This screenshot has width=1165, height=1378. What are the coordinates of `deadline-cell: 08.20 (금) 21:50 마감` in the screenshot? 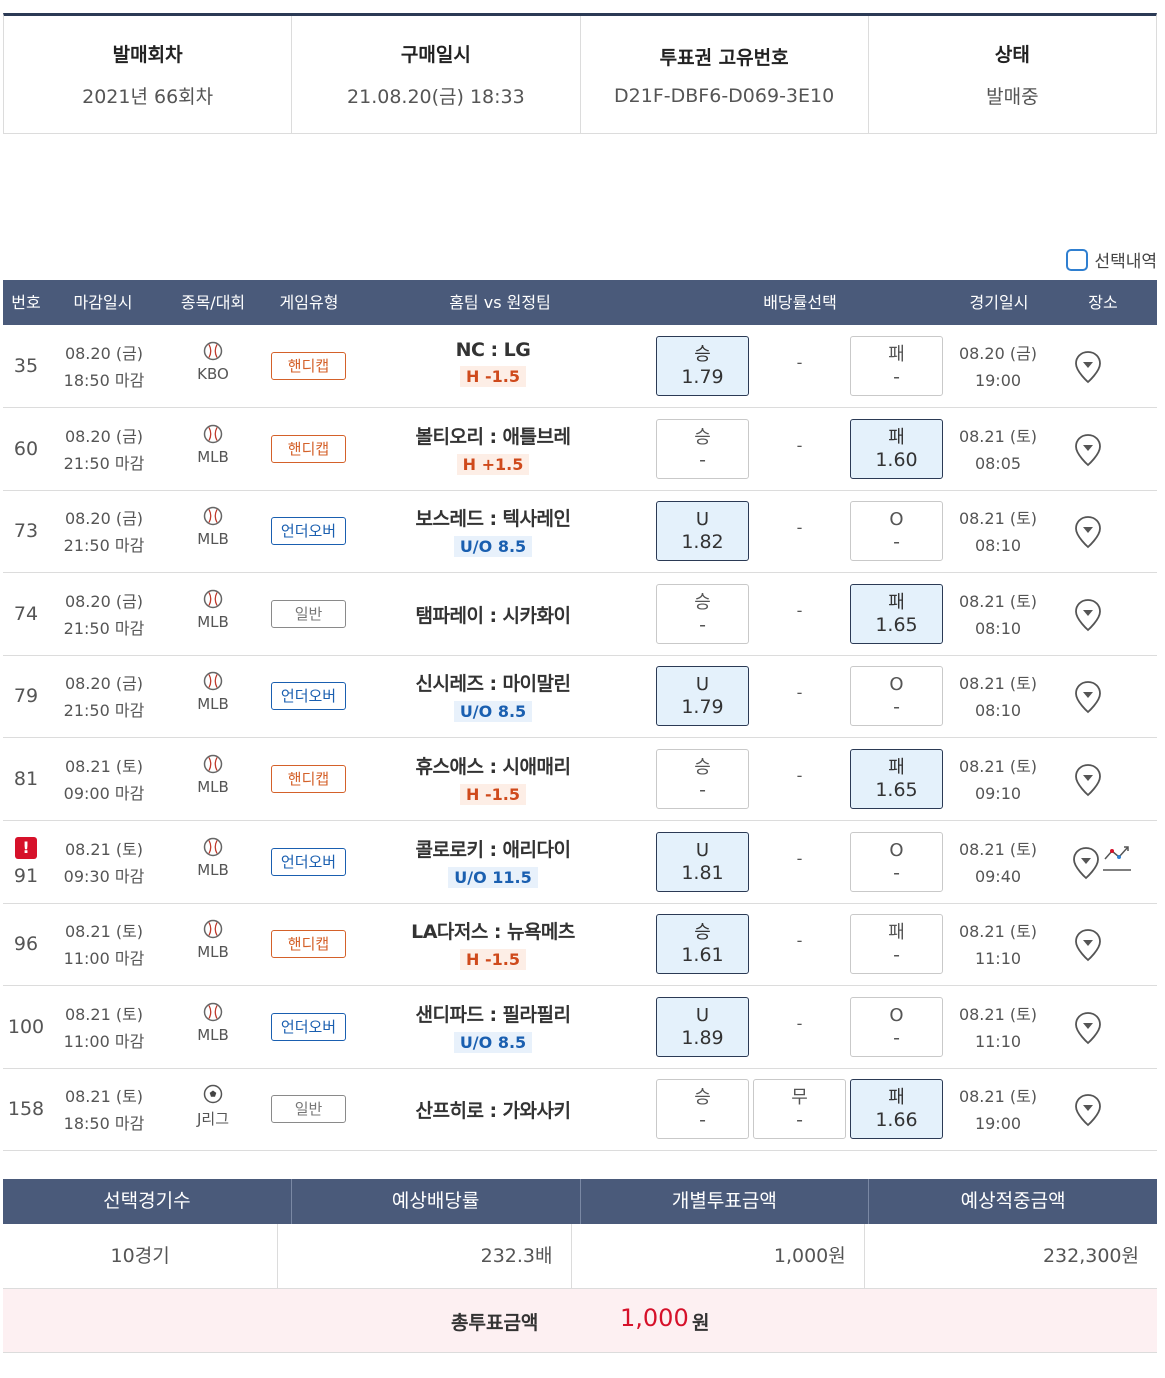 It's located at (104, 697).